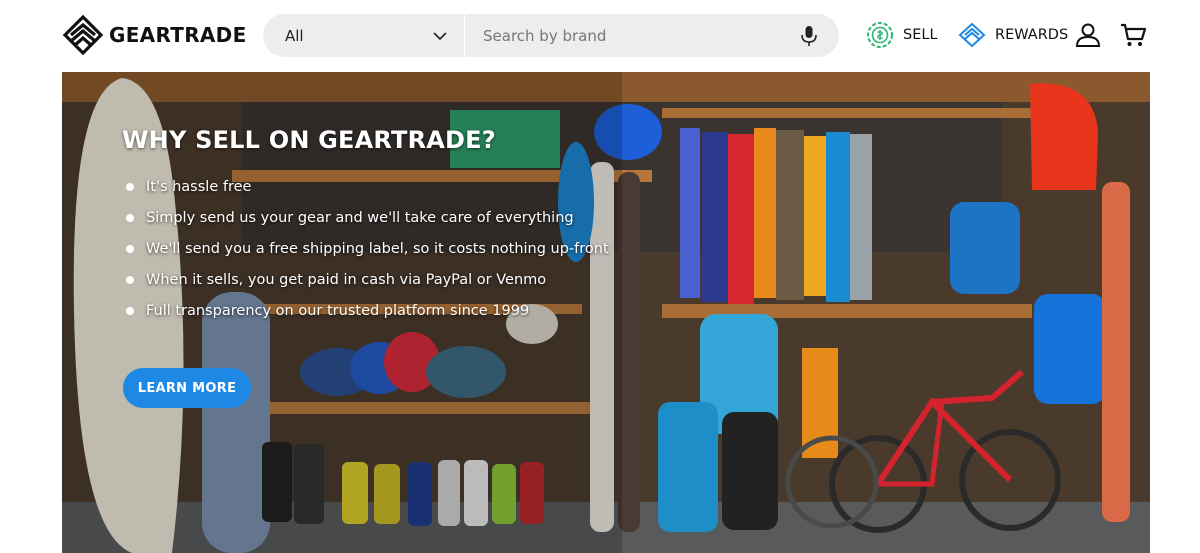 The width and height of the screenshot is (1200, 553). I want to click on hero-title: WHY SELL ON GEARTRADE?, so click(309, 140).